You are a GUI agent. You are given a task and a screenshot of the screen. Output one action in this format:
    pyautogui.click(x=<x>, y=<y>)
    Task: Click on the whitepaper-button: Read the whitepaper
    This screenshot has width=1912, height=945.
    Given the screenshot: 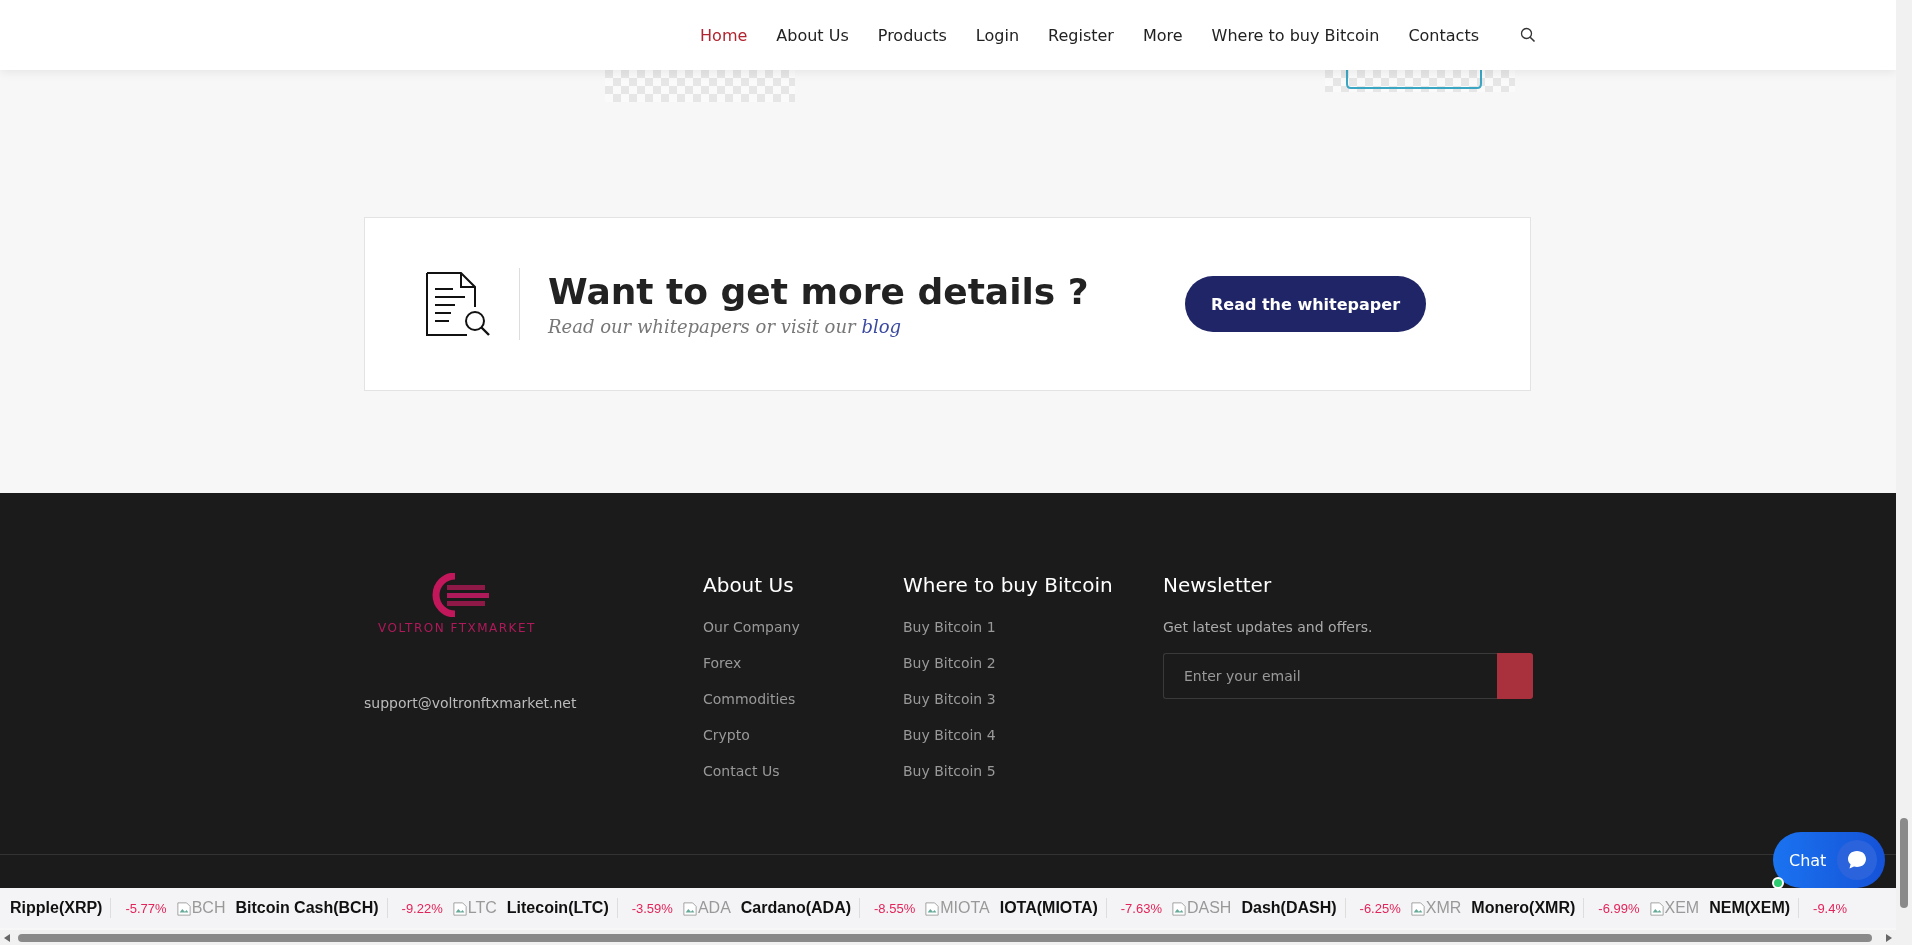 What is the action you would take?
    pyautogui.click(x=1305, y=304)
    